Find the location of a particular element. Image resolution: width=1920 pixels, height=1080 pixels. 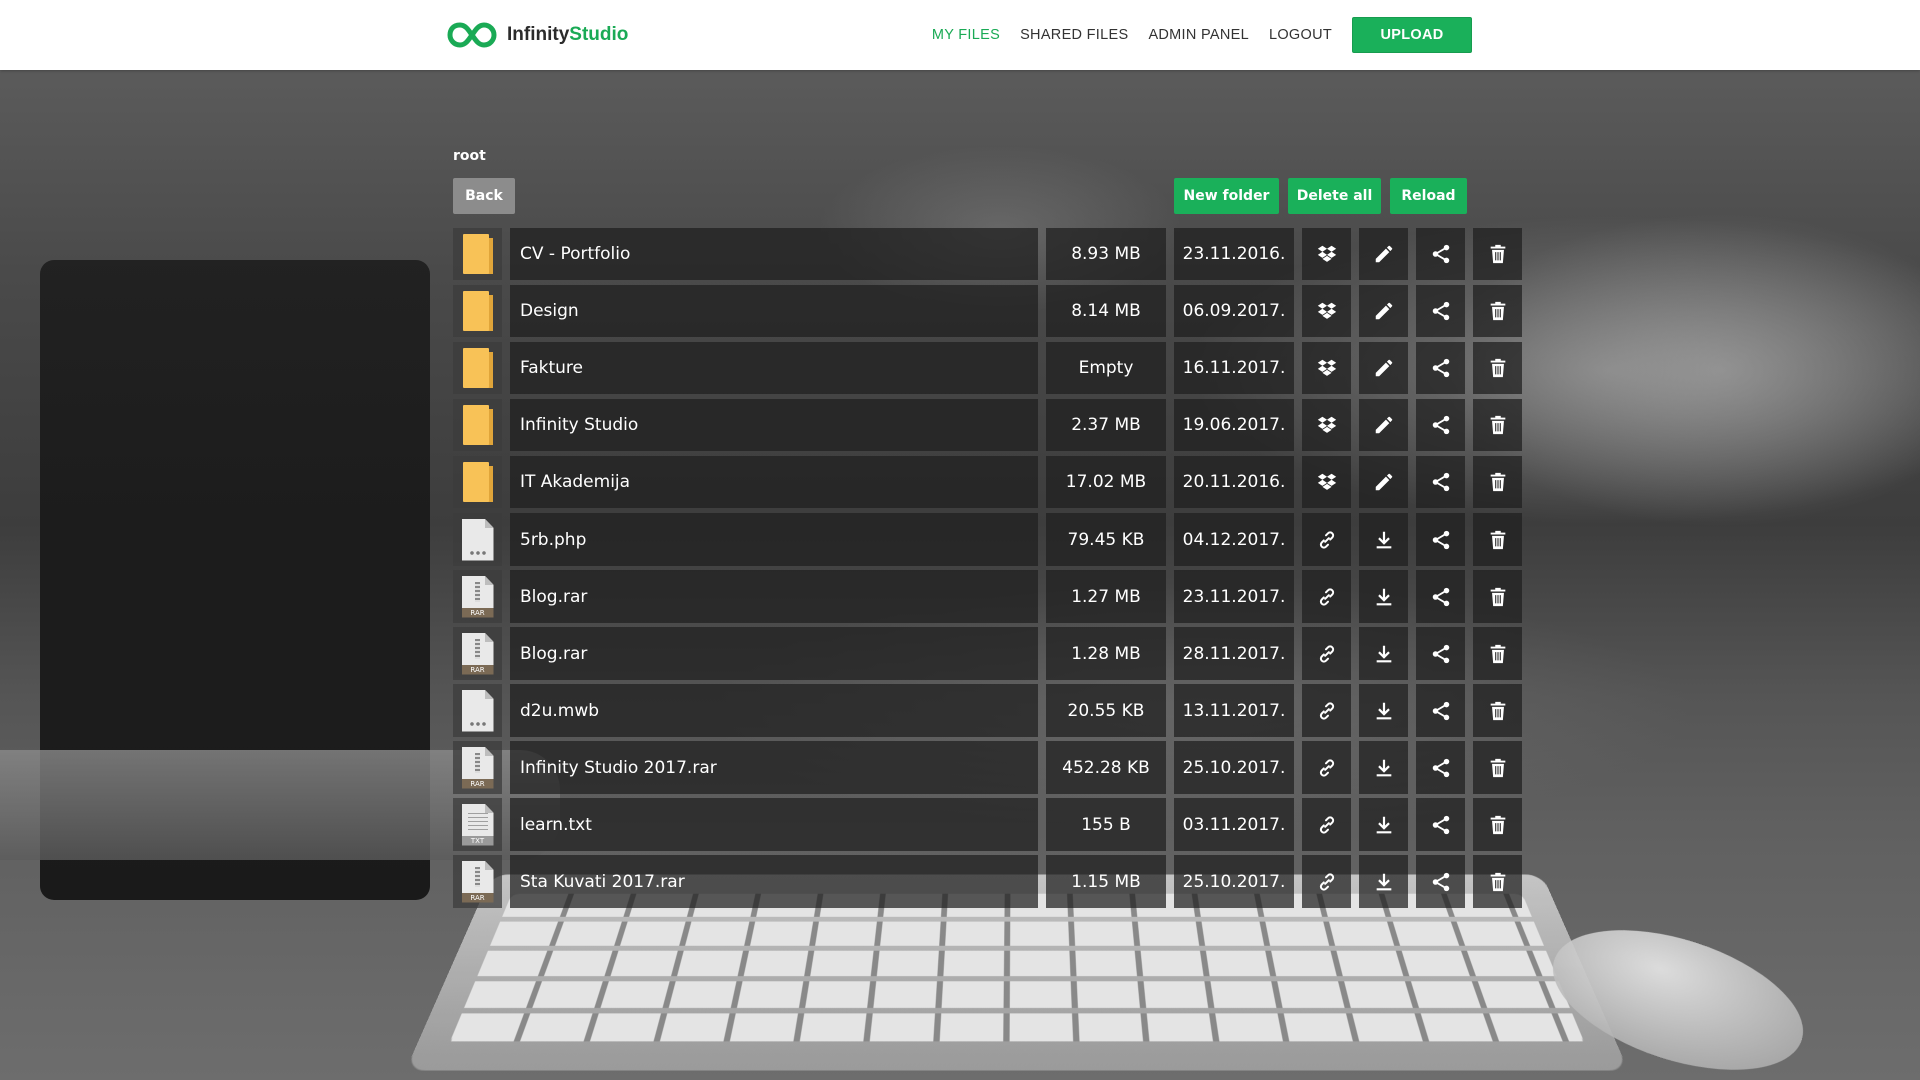

reload-button: Reload is located at coordinates (1428, 196).